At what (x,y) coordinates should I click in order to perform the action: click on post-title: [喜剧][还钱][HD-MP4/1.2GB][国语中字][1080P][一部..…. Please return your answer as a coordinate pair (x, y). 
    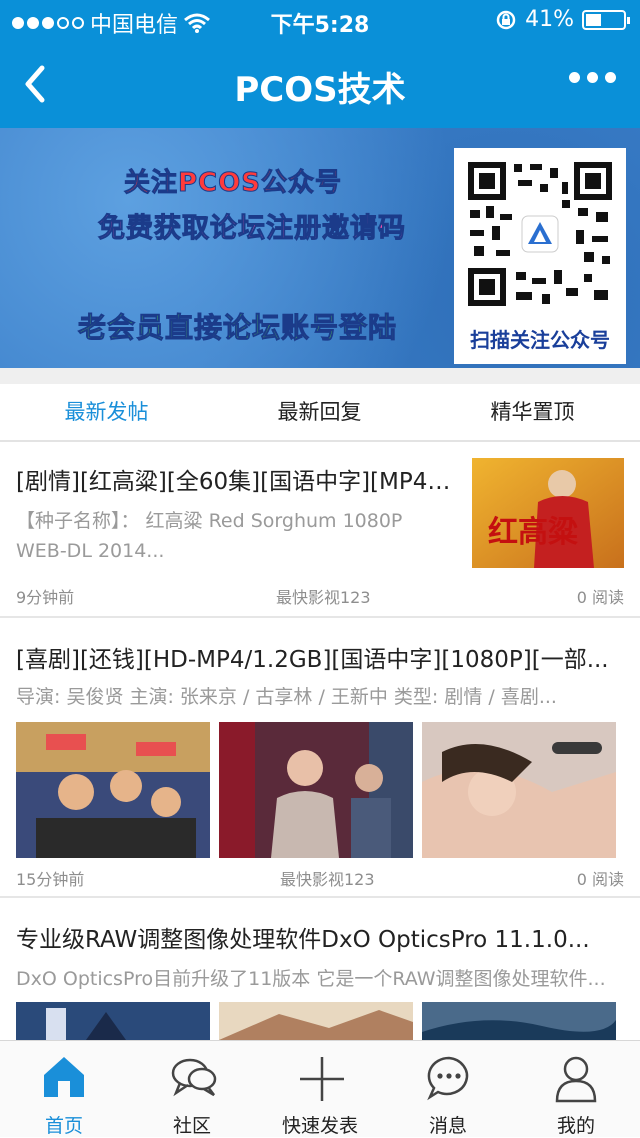
    Looking at the image, I should click on (312, 660).